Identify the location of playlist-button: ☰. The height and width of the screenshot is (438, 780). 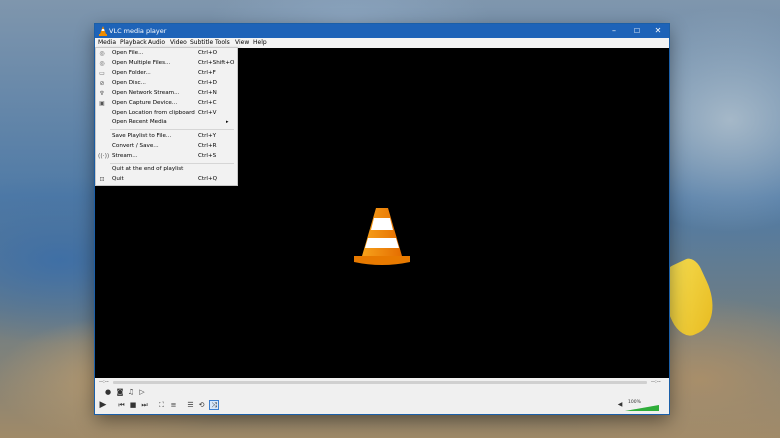
(190, 405).